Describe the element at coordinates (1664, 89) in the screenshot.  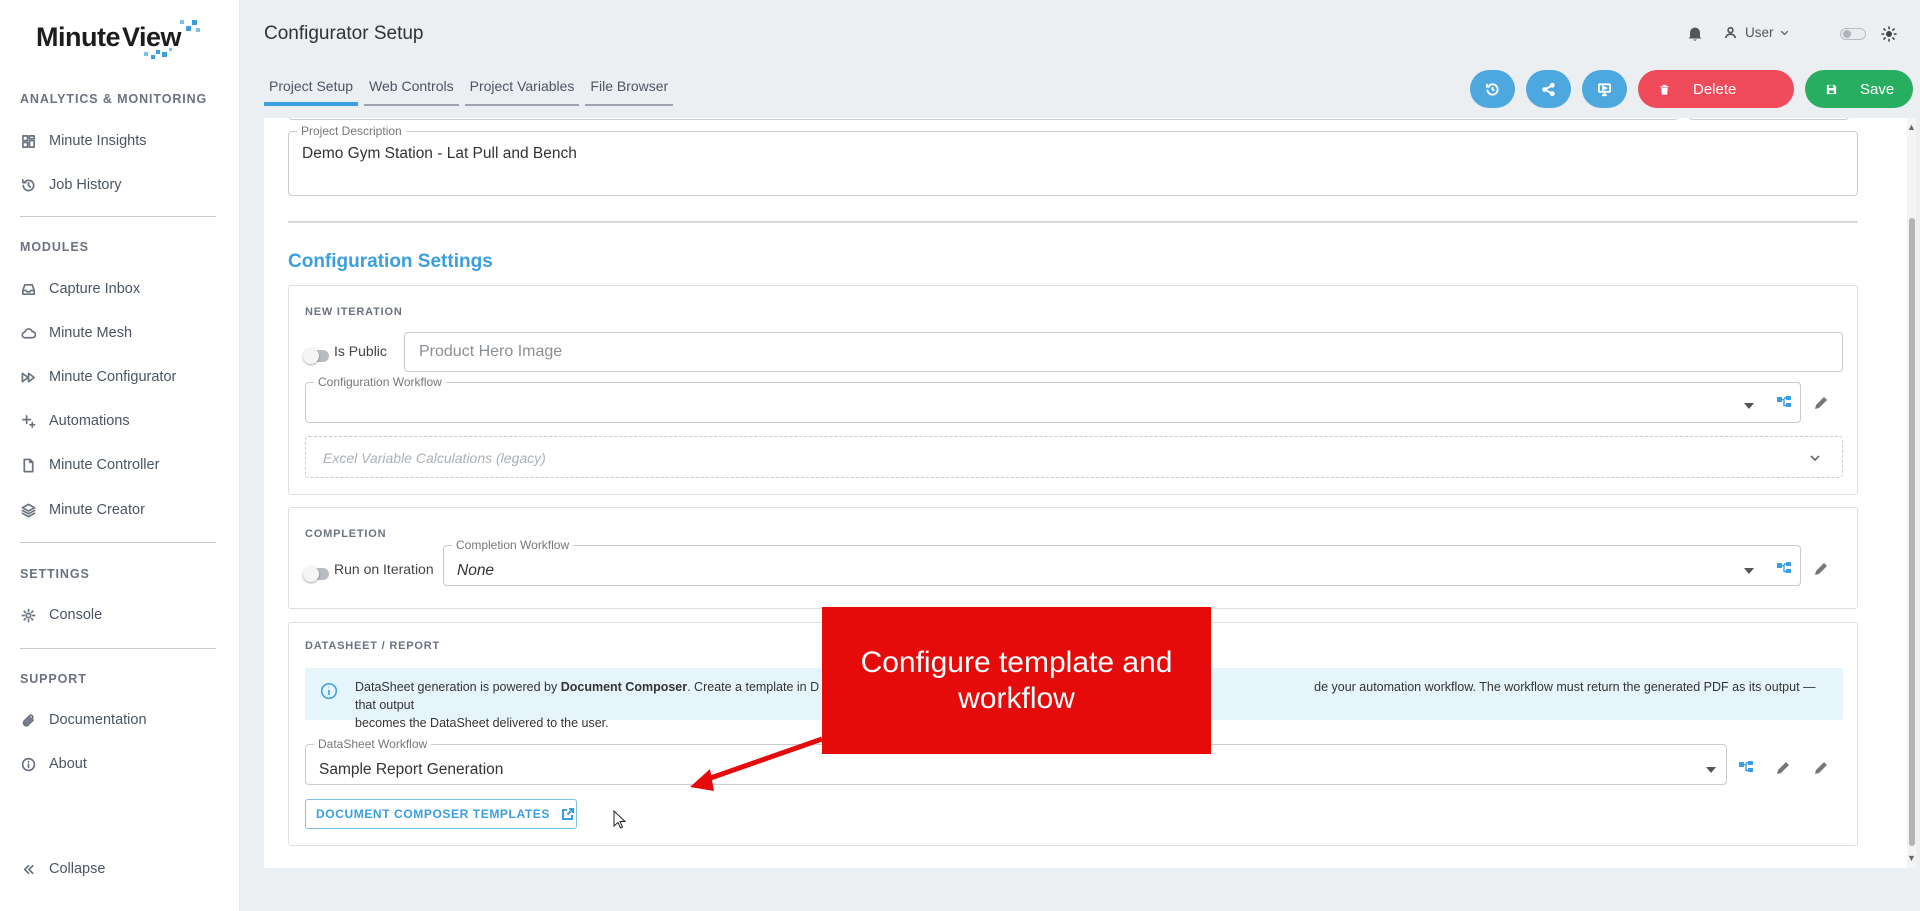
I see `trash-icon` at that location.